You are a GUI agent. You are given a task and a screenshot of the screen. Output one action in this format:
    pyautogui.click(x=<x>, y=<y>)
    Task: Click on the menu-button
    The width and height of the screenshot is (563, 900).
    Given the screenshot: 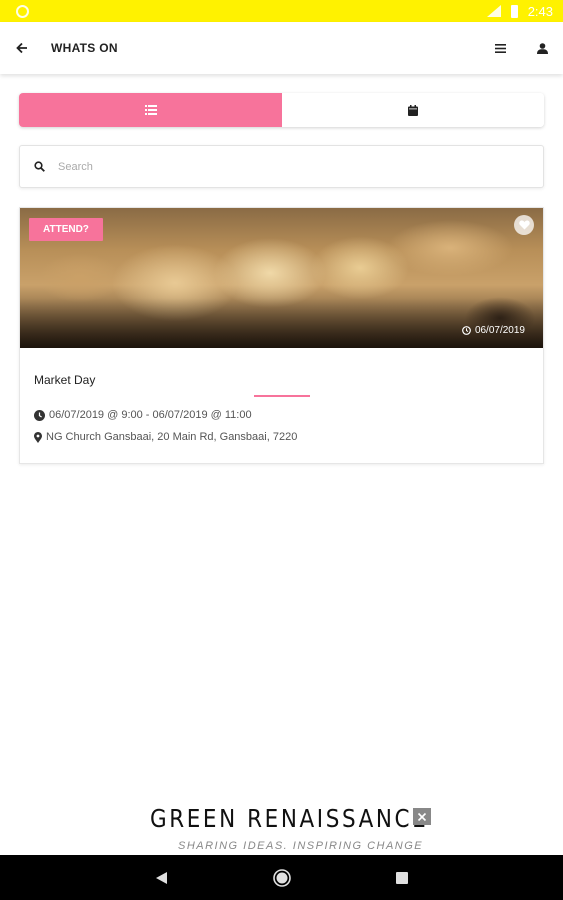 What is the action you would take?
    pyautogui.click(x=500, y=48)
    